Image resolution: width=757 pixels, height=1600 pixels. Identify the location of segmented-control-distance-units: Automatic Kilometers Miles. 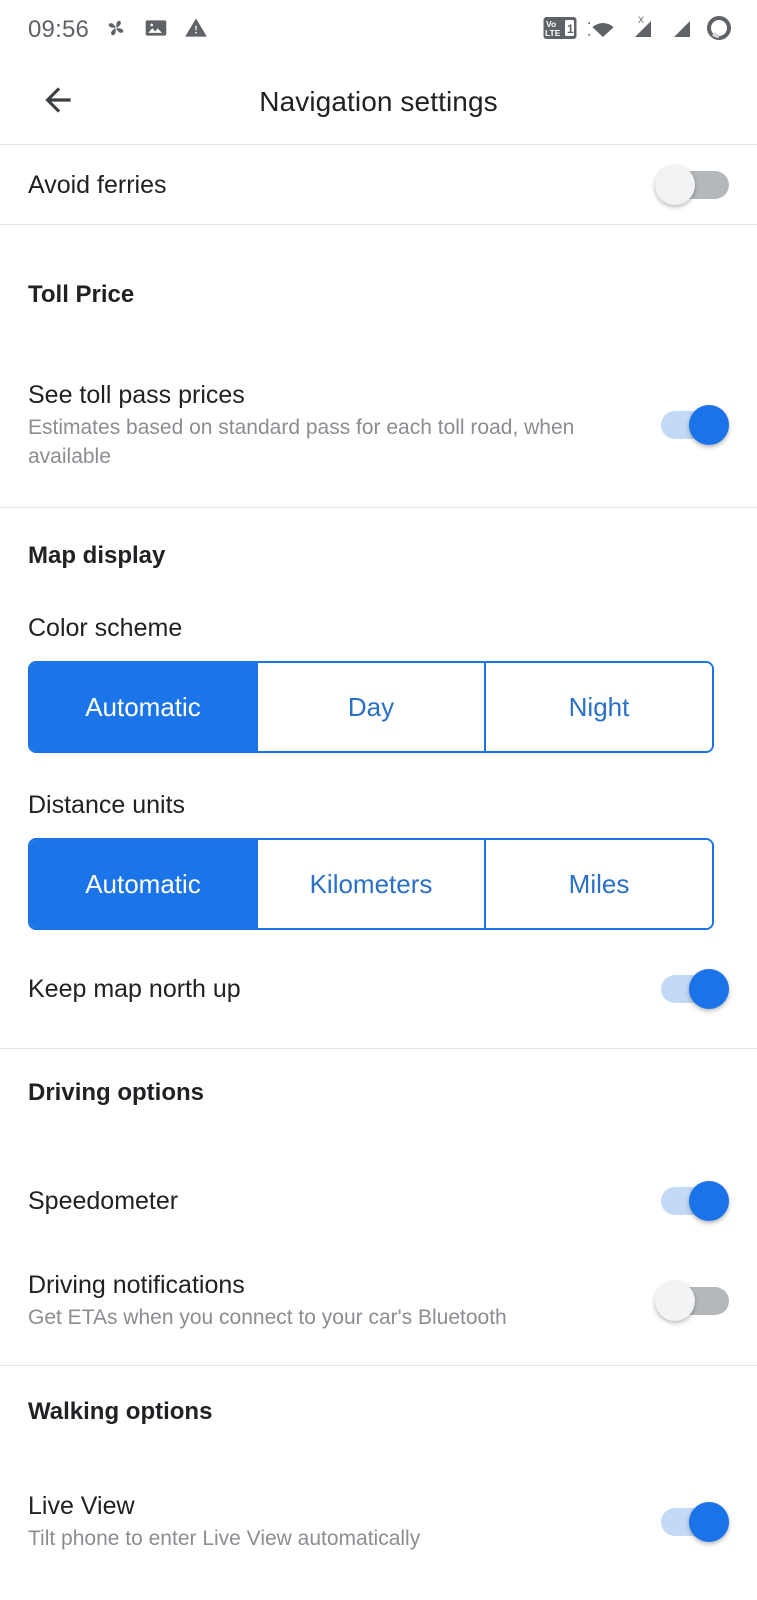
(371, 884).